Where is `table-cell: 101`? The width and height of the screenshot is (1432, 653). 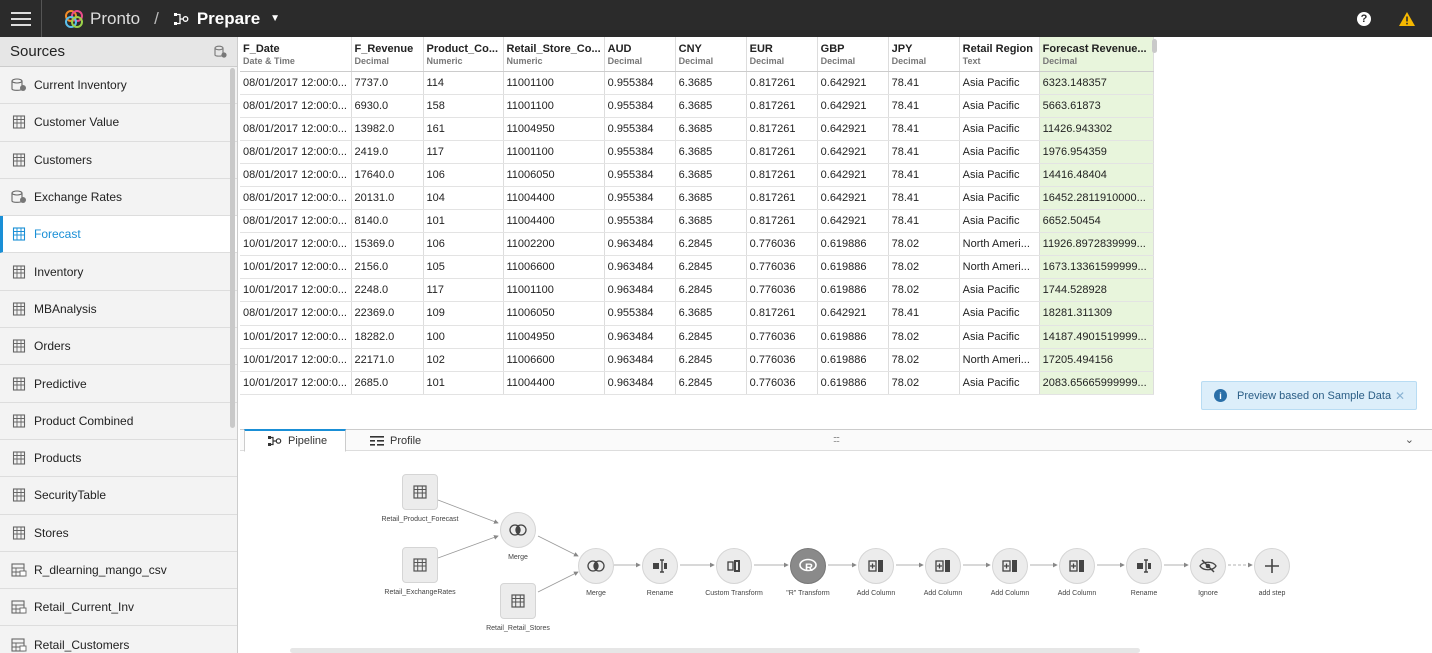 table-cell: 101 is located at coordinates (463, 383).